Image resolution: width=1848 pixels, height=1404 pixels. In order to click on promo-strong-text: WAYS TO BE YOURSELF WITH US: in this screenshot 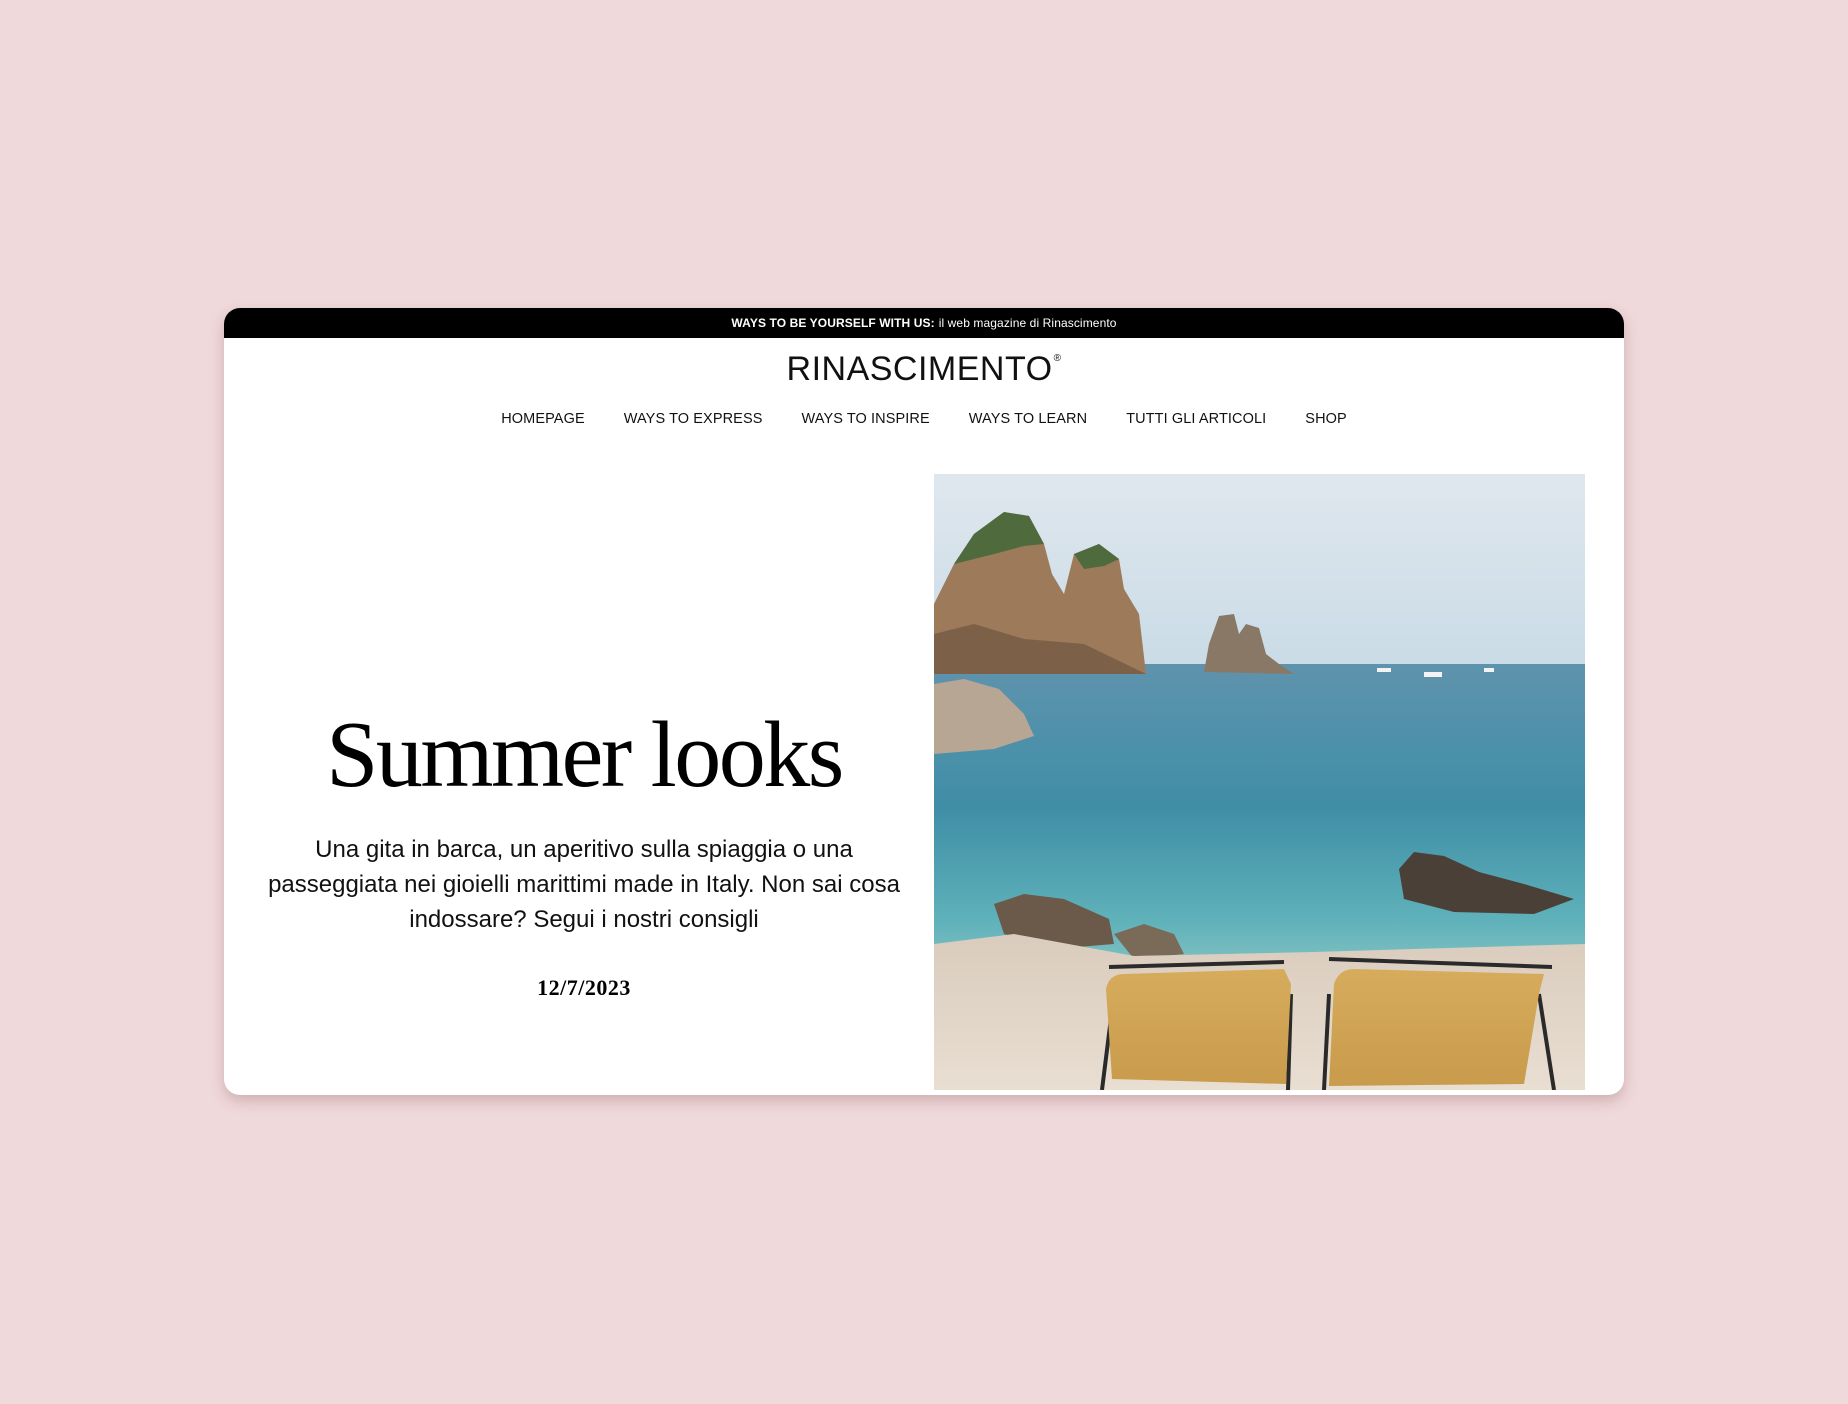, I will do `click(833, 323)`.